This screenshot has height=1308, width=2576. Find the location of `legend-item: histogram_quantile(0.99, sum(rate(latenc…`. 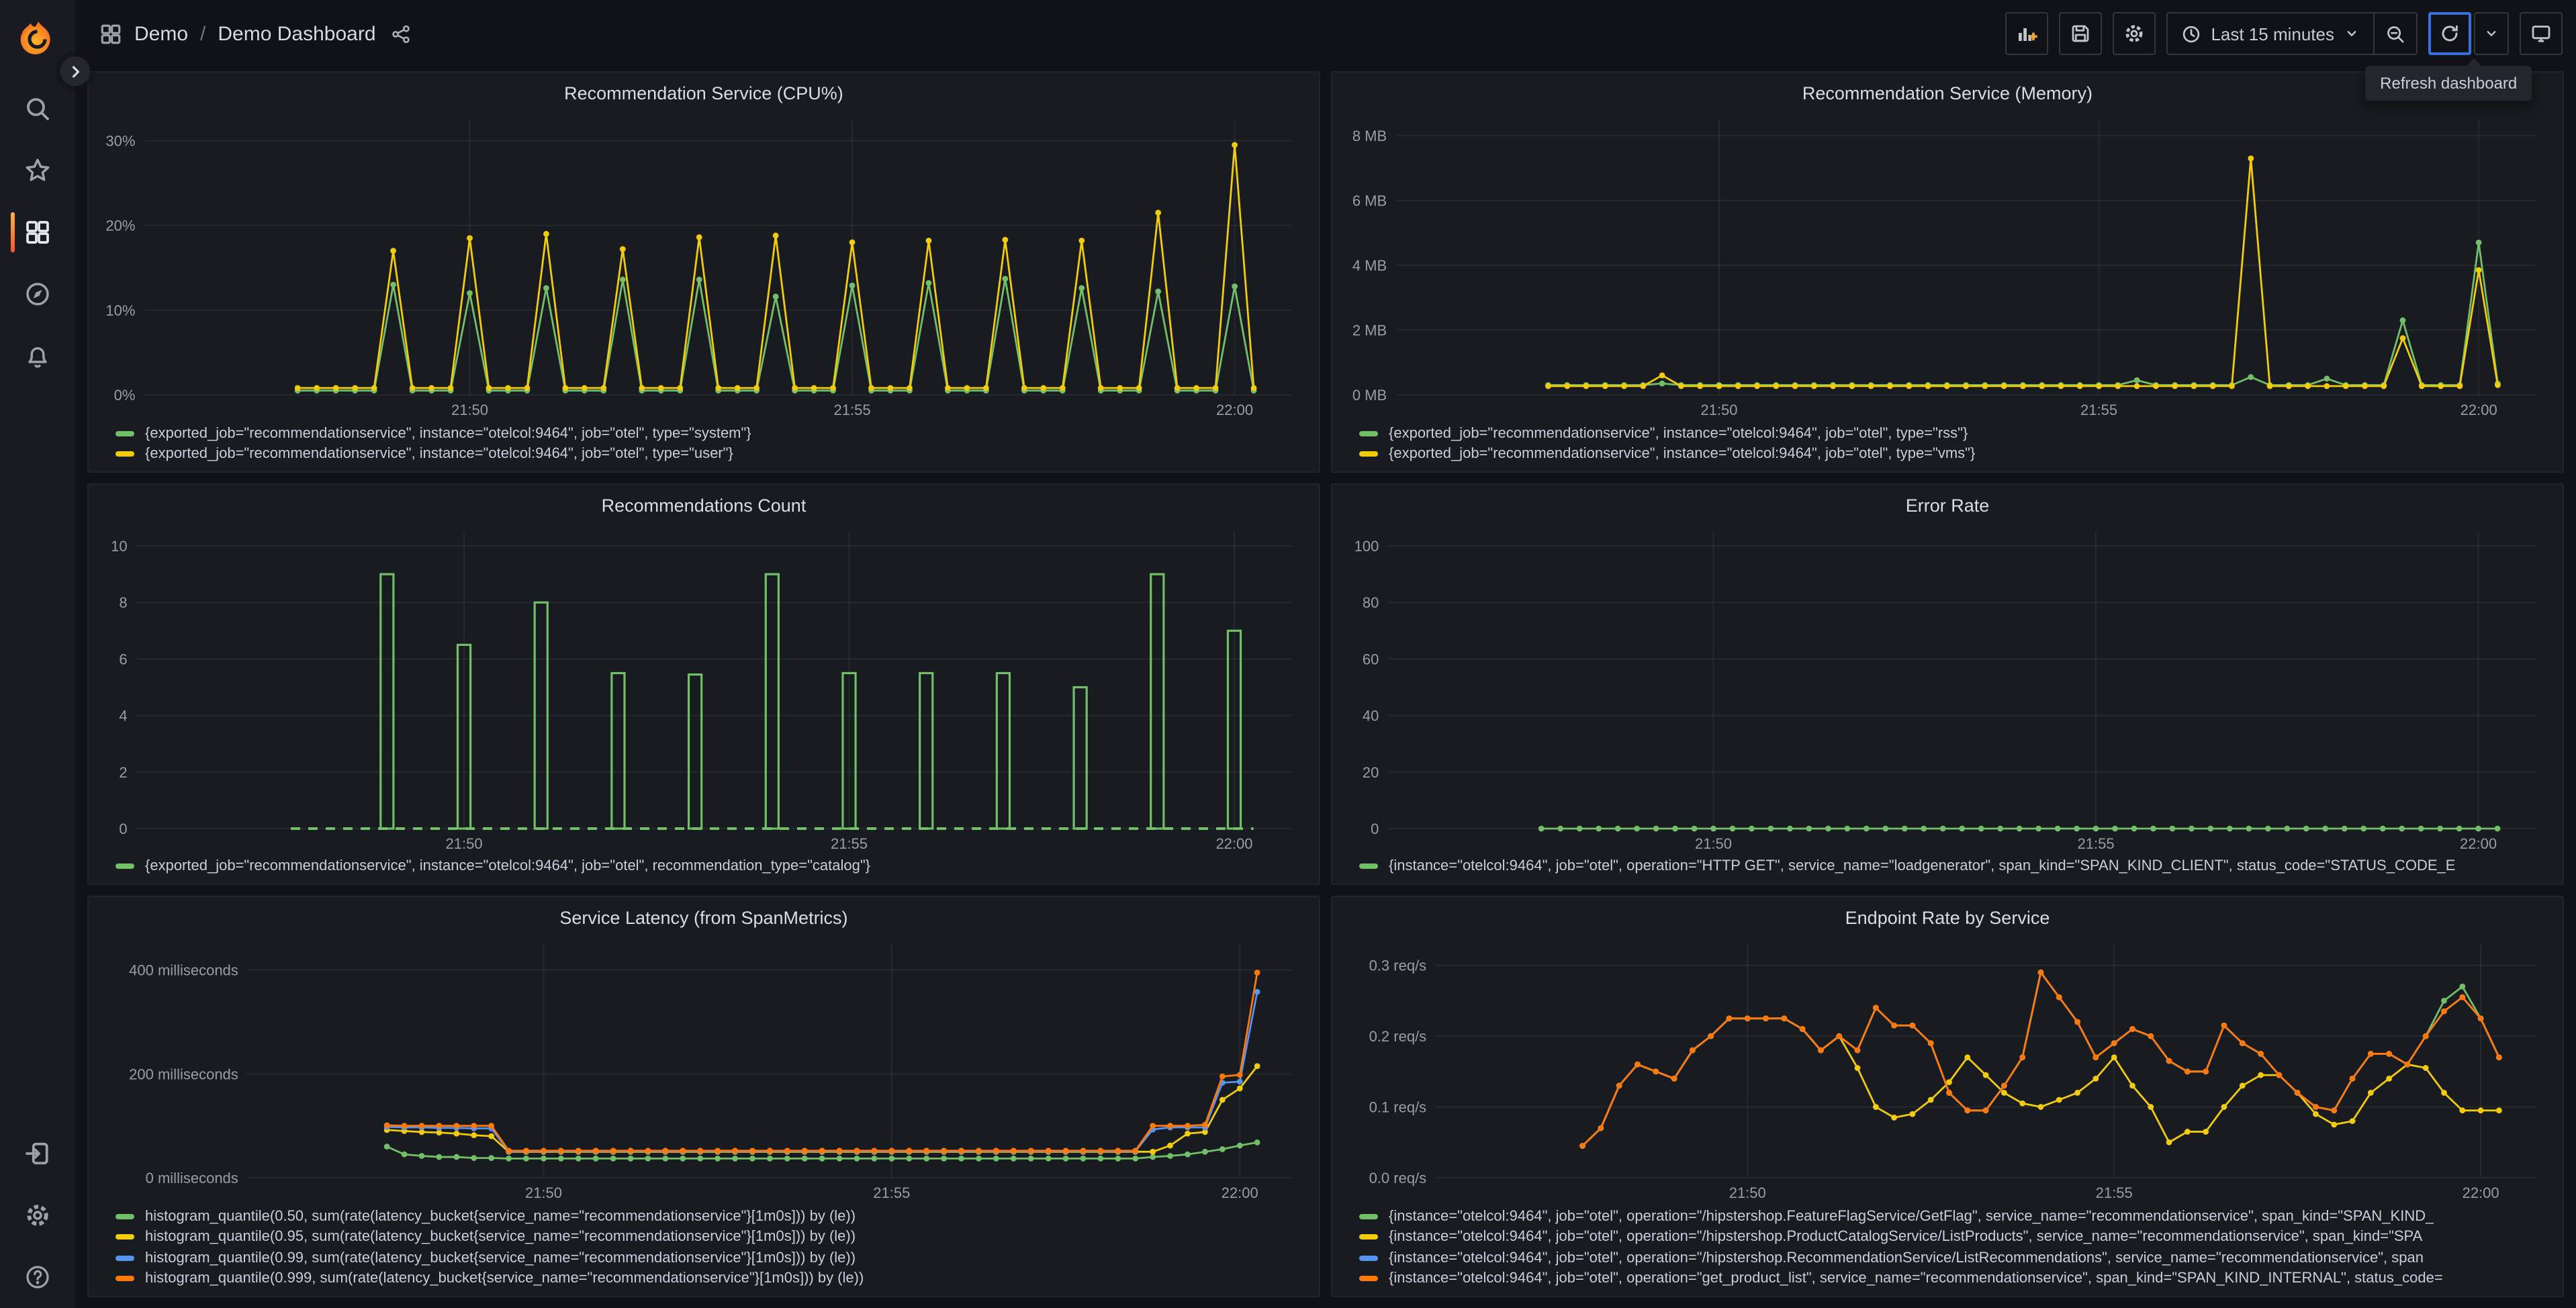

legend-item: histogram_quantile(0.99, sum(rate(latenc… is located at coordinates (712, 1258).